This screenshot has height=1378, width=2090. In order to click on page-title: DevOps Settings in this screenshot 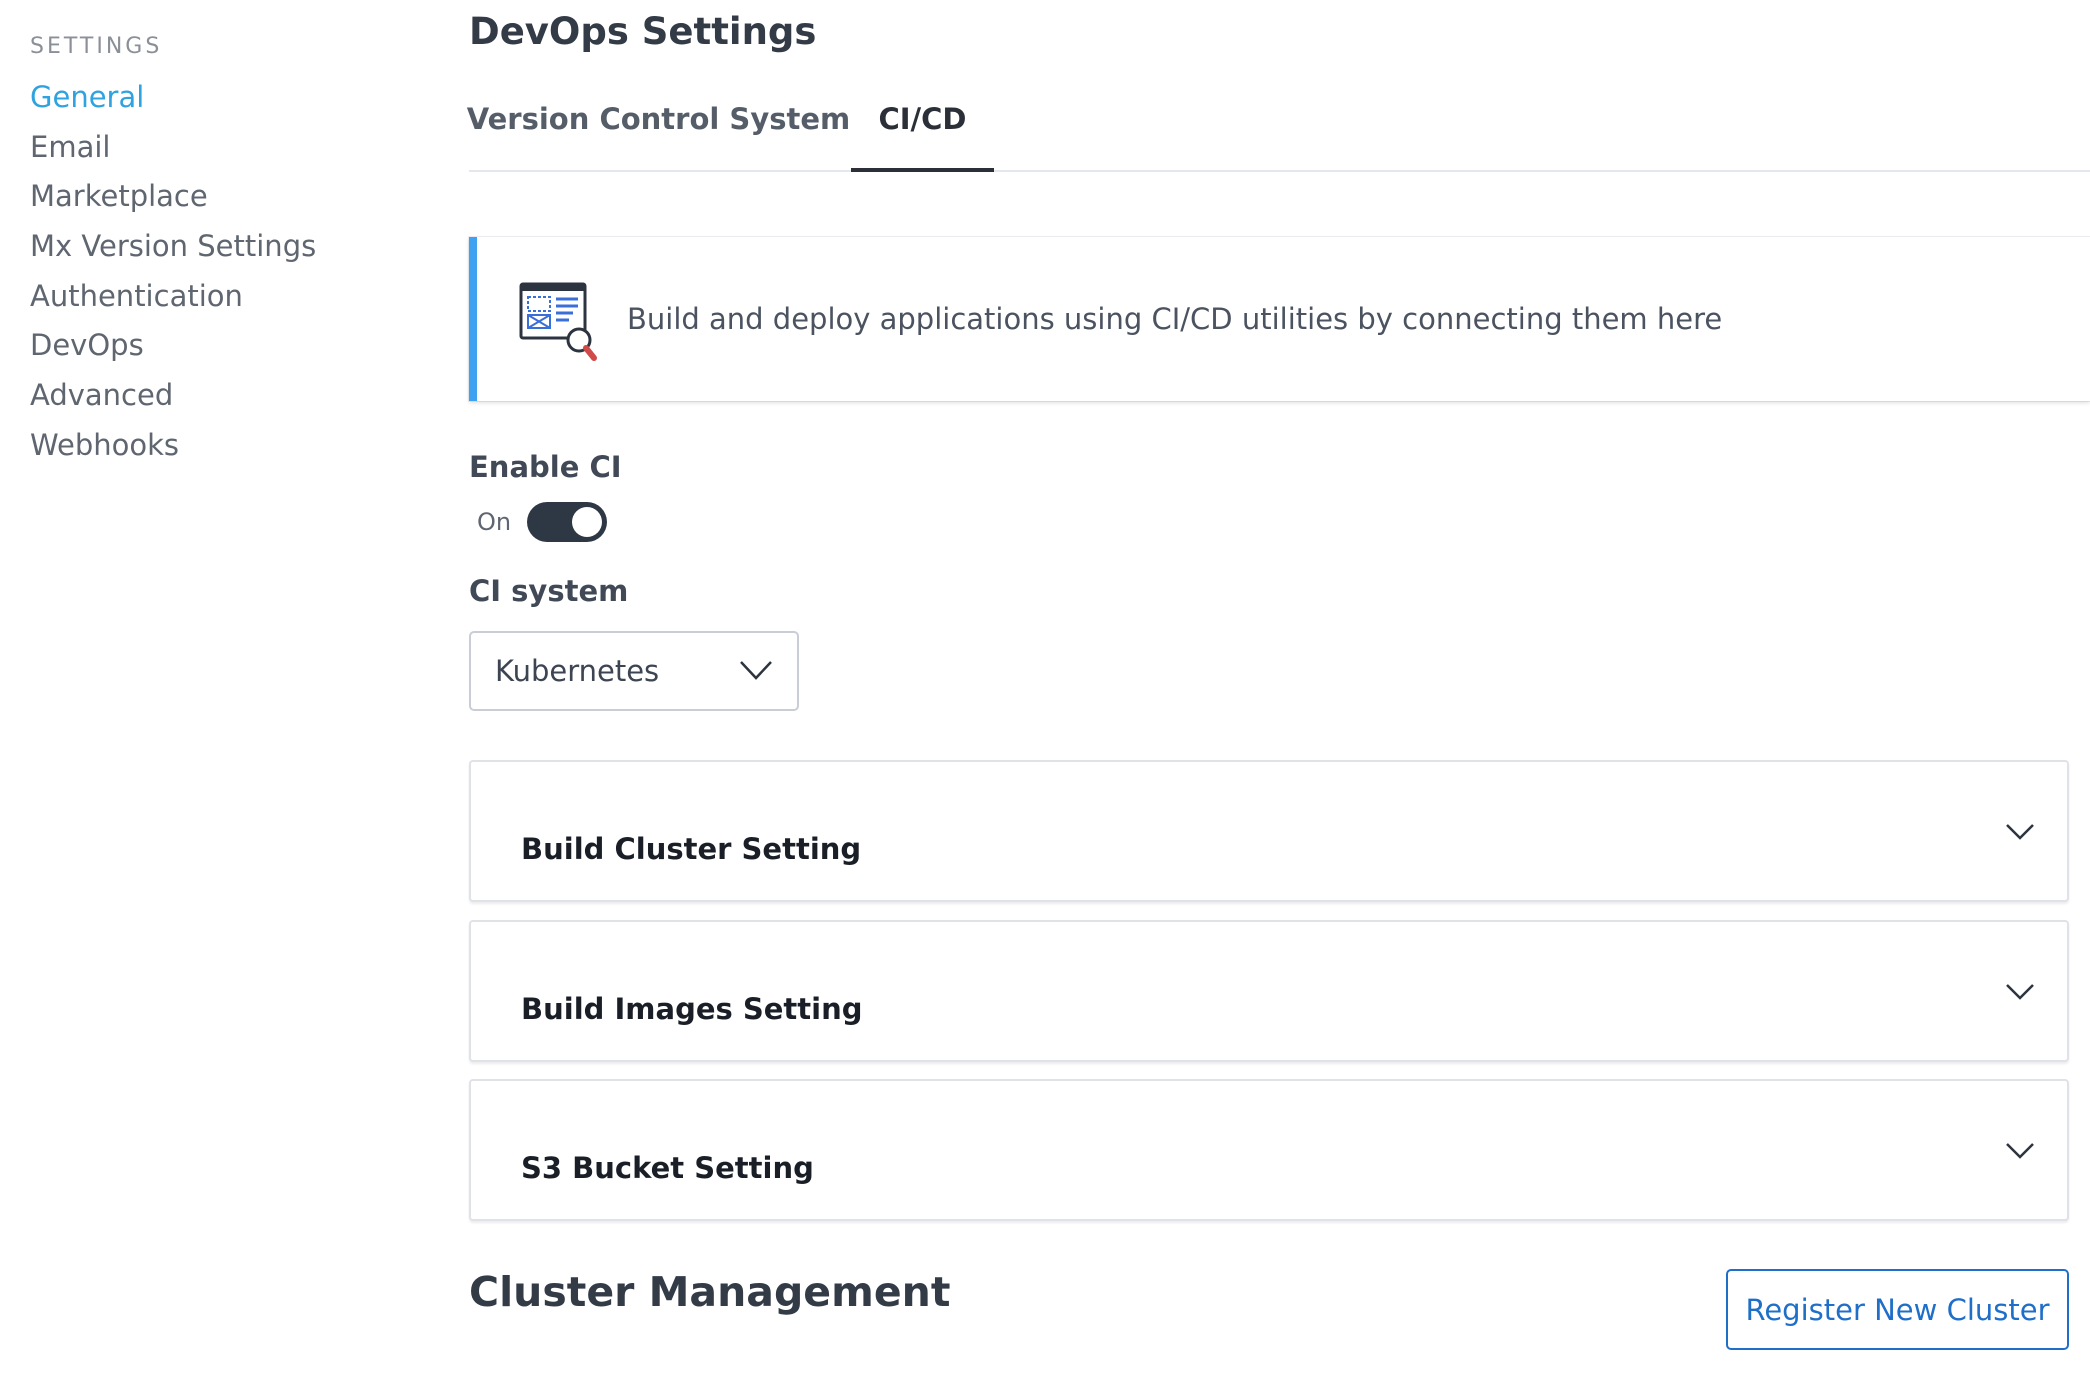, I will do `click(643, 31)`.